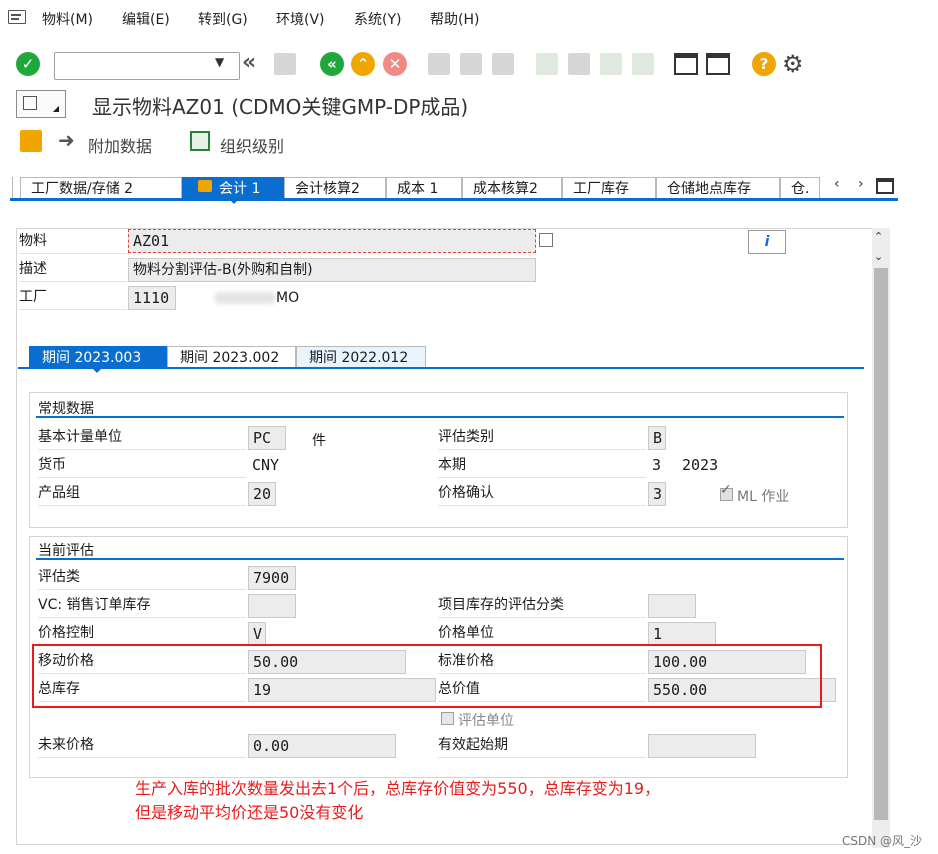 The width and height of the screenshot is (938, 854). Describe the element at coordinates (249, 812) in the screenshot. I see `annotation-line-2: 但是移动平均价还是50没有变化` at that location.